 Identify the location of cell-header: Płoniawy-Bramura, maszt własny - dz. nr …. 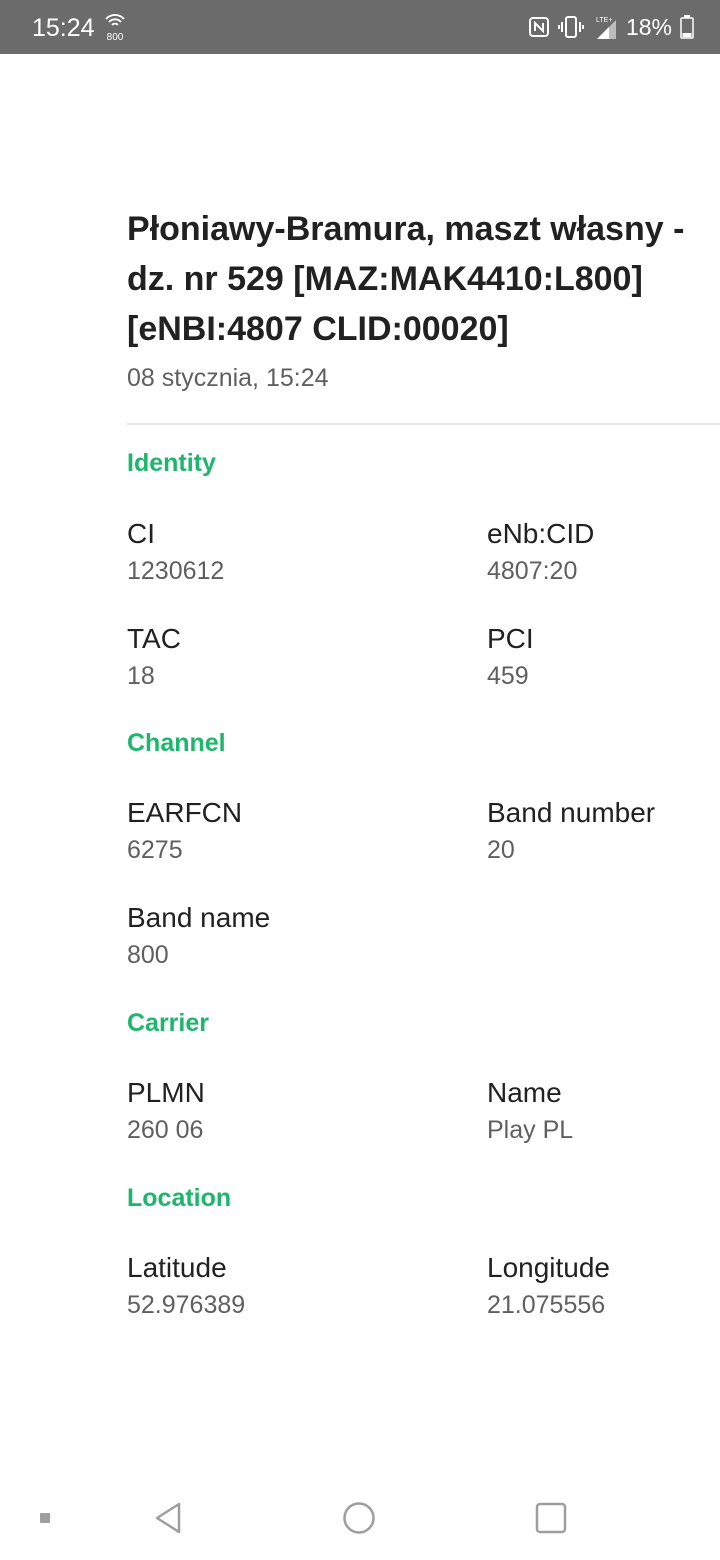
(423, 299).